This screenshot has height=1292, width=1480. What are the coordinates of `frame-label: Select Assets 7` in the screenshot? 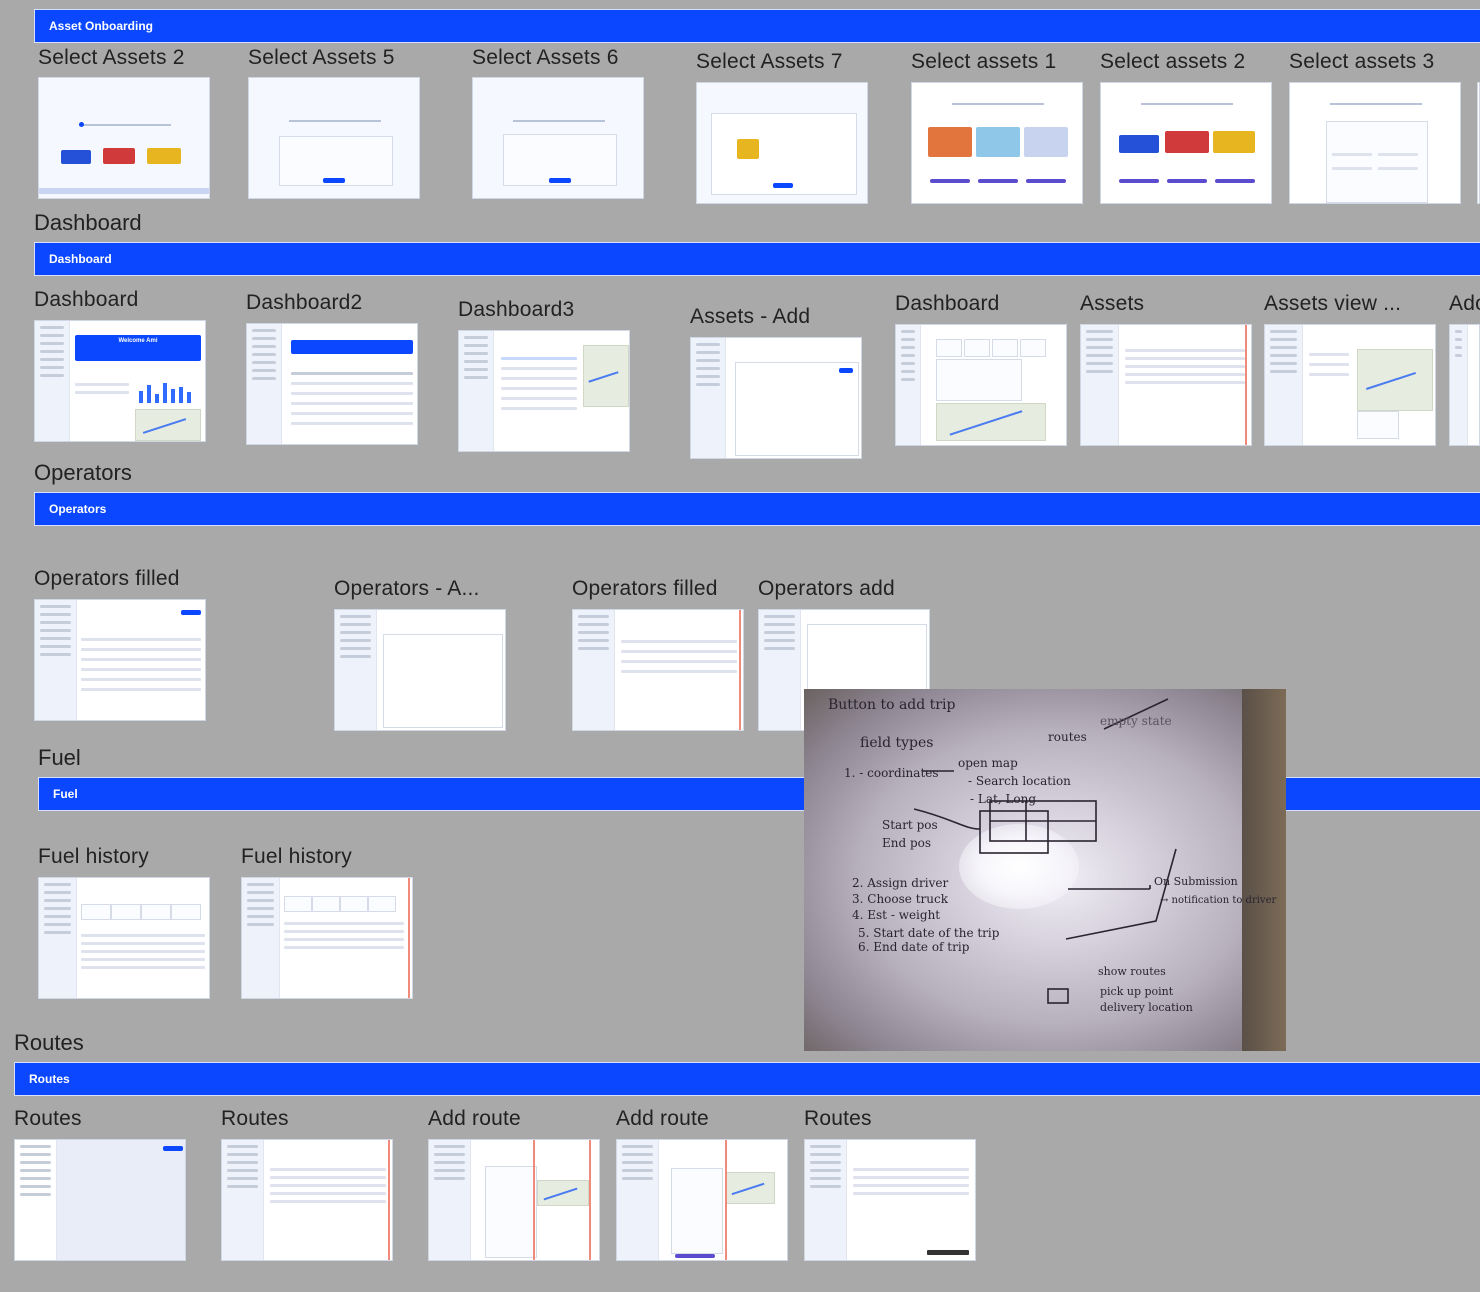 It's located at (769, 62).